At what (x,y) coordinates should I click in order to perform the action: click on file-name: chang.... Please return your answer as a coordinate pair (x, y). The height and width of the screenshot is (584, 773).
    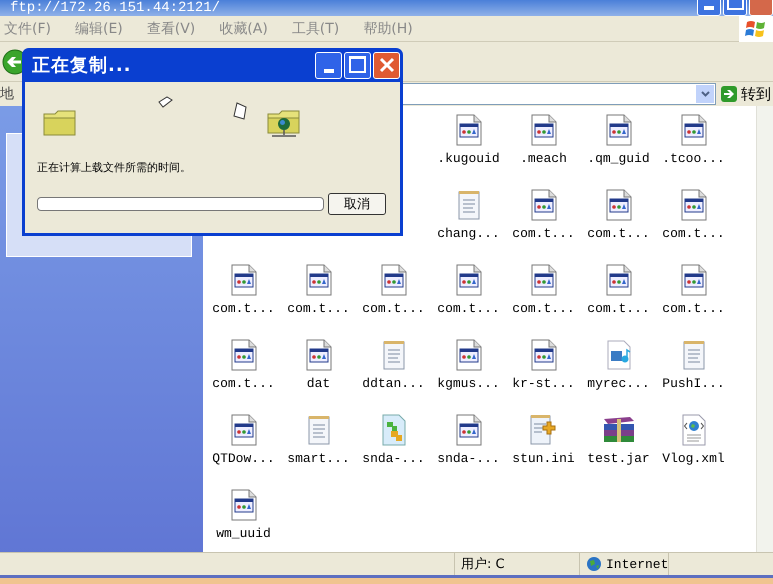
    Looking at the image, I should click on (468, 233).